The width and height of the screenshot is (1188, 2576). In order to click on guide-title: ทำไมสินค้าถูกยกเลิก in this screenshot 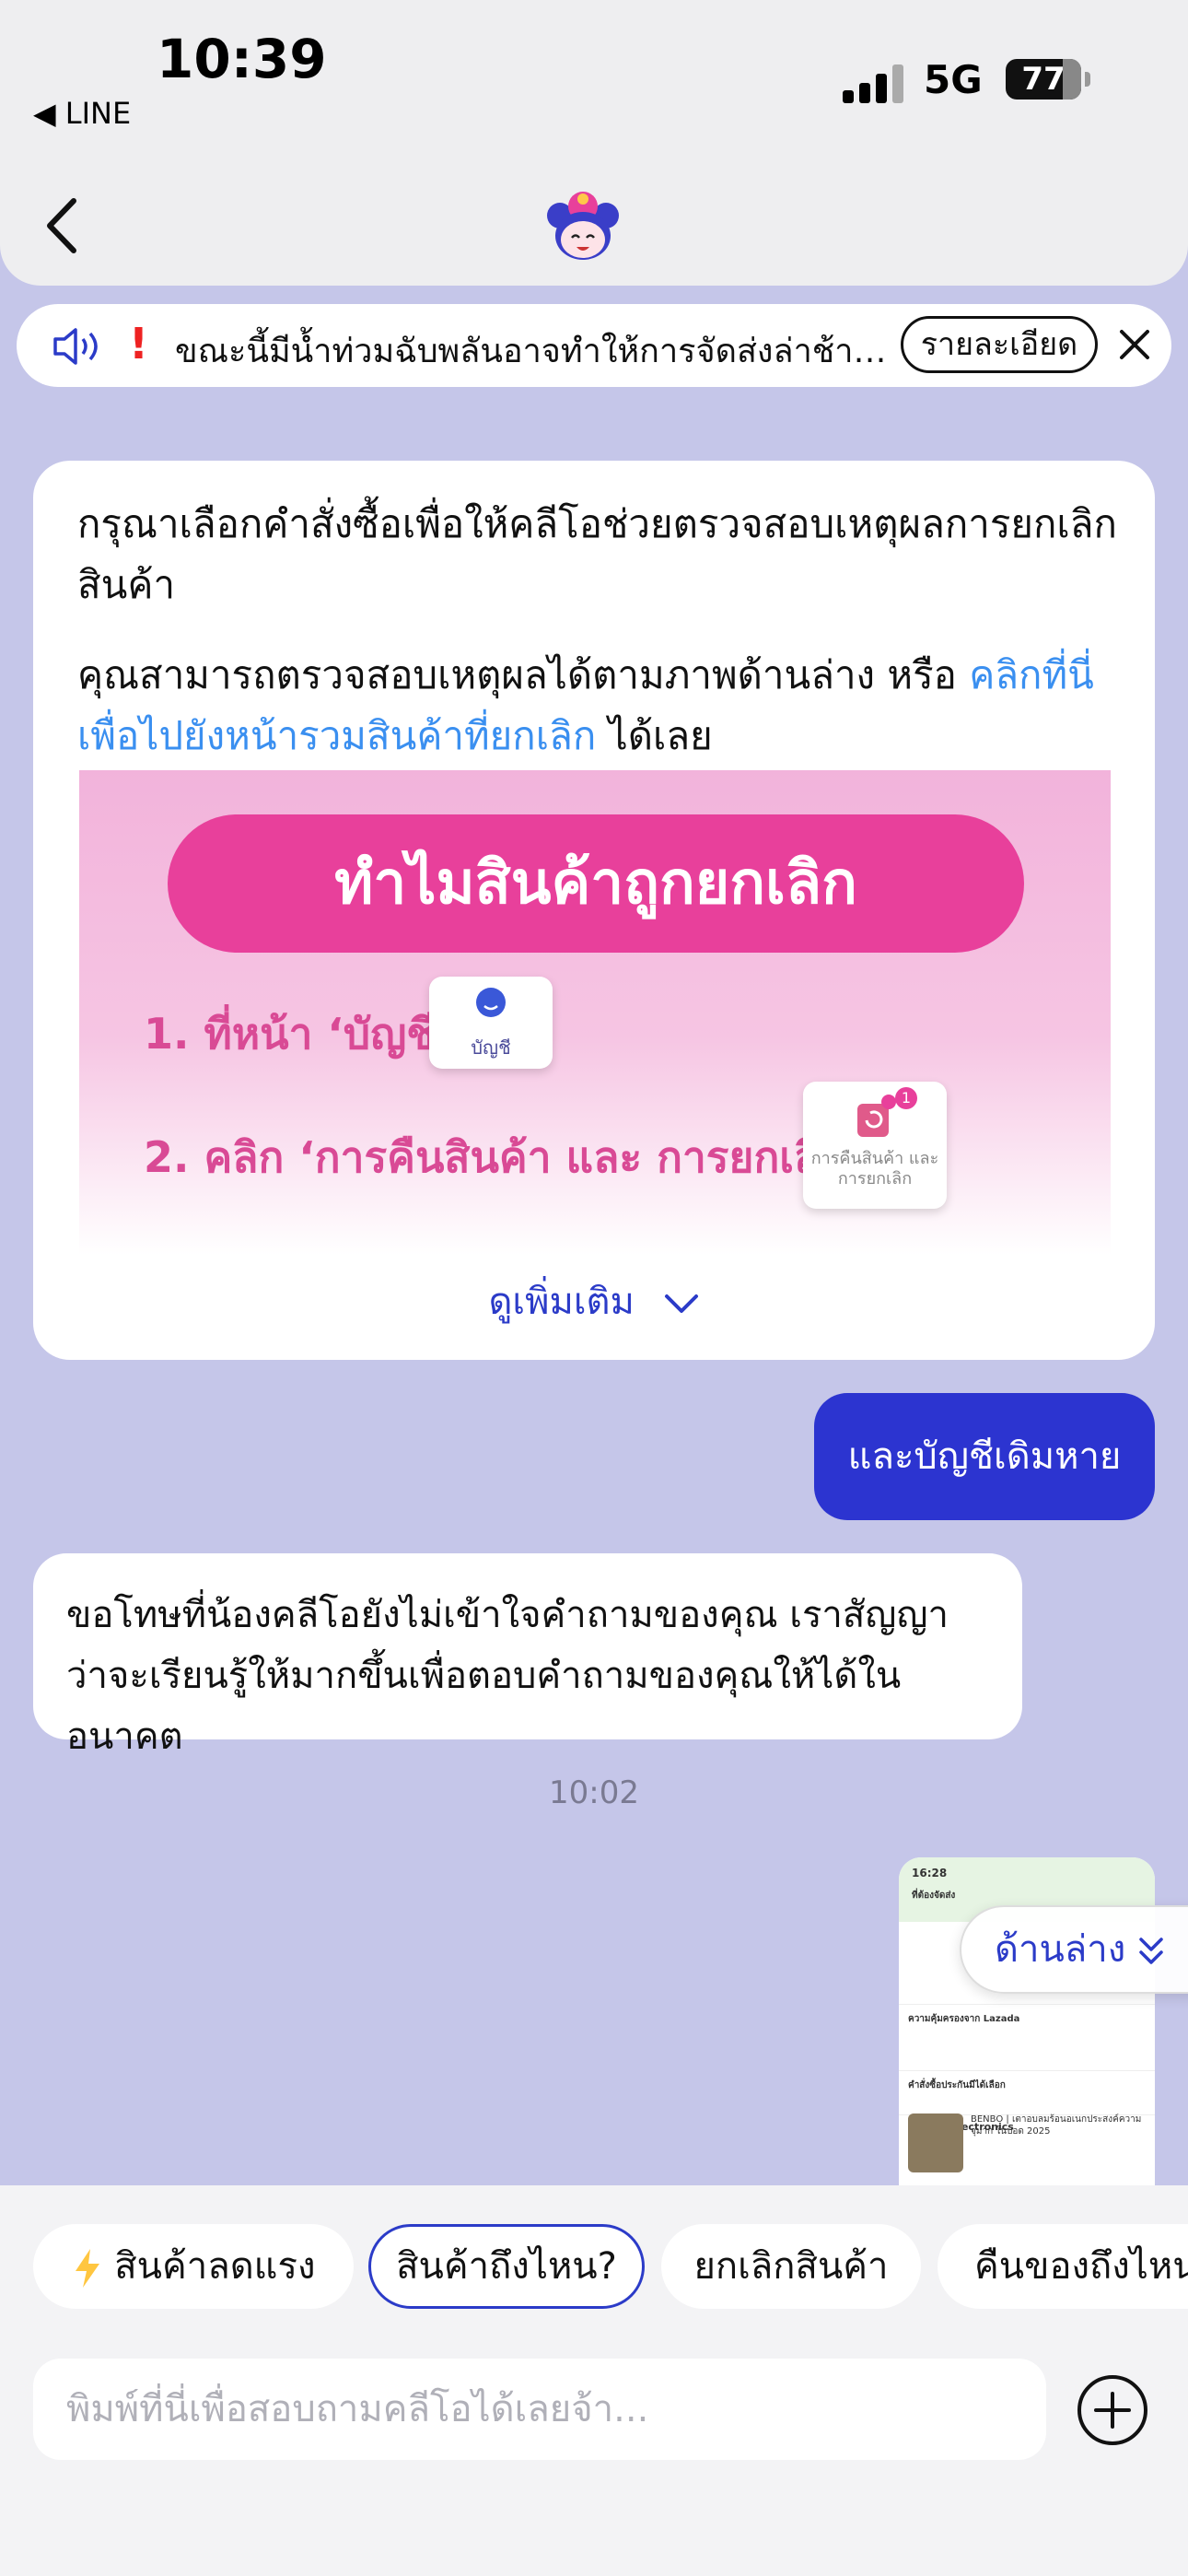, I will do `click(596, 883)`.